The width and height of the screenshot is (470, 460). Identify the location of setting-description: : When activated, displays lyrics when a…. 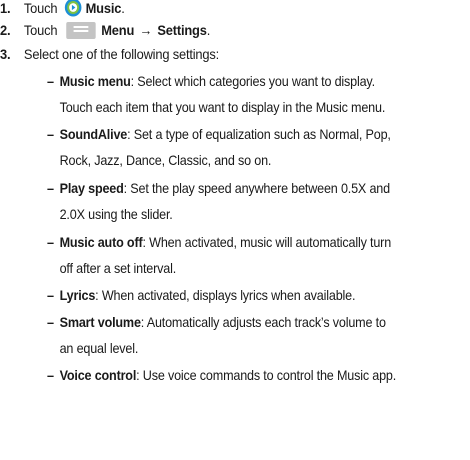
(225, 295).